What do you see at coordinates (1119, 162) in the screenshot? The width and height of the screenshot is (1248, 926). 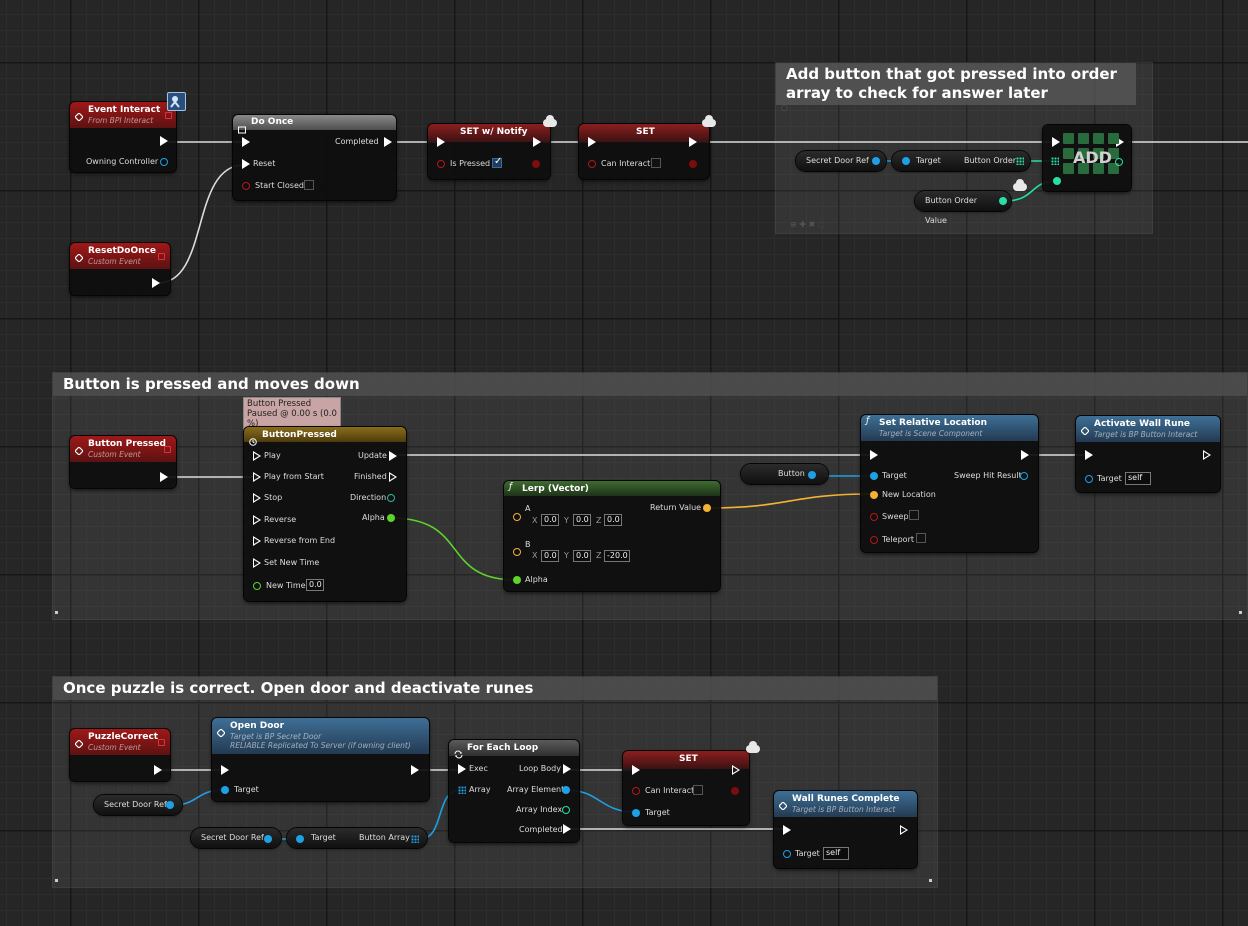 I see `index-out-pin` at bounding box center [1119, 162].